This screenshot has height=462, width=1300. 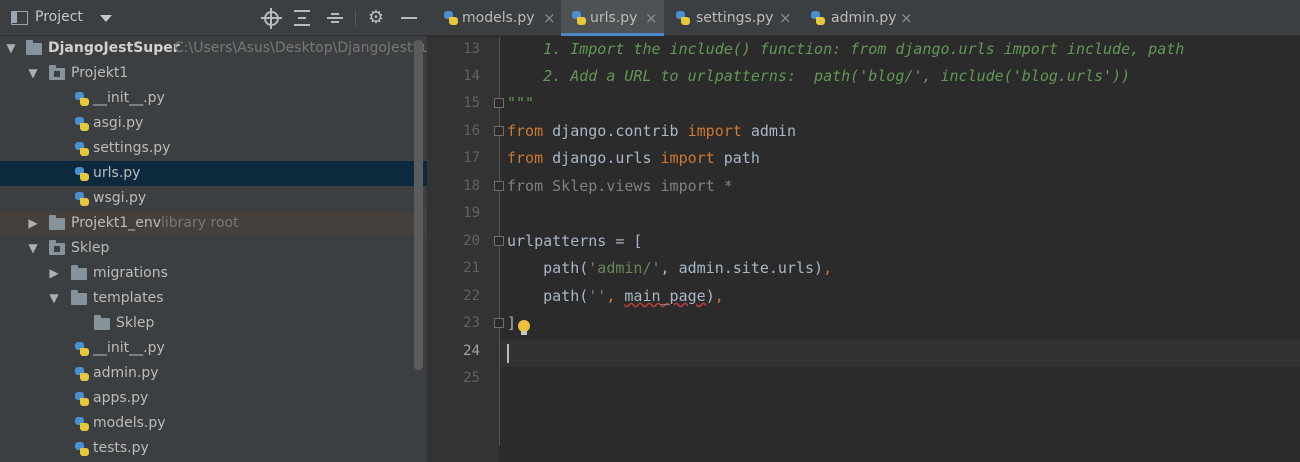 I want to click on tree-item-file: apps.py, so click(x=213, y=398).